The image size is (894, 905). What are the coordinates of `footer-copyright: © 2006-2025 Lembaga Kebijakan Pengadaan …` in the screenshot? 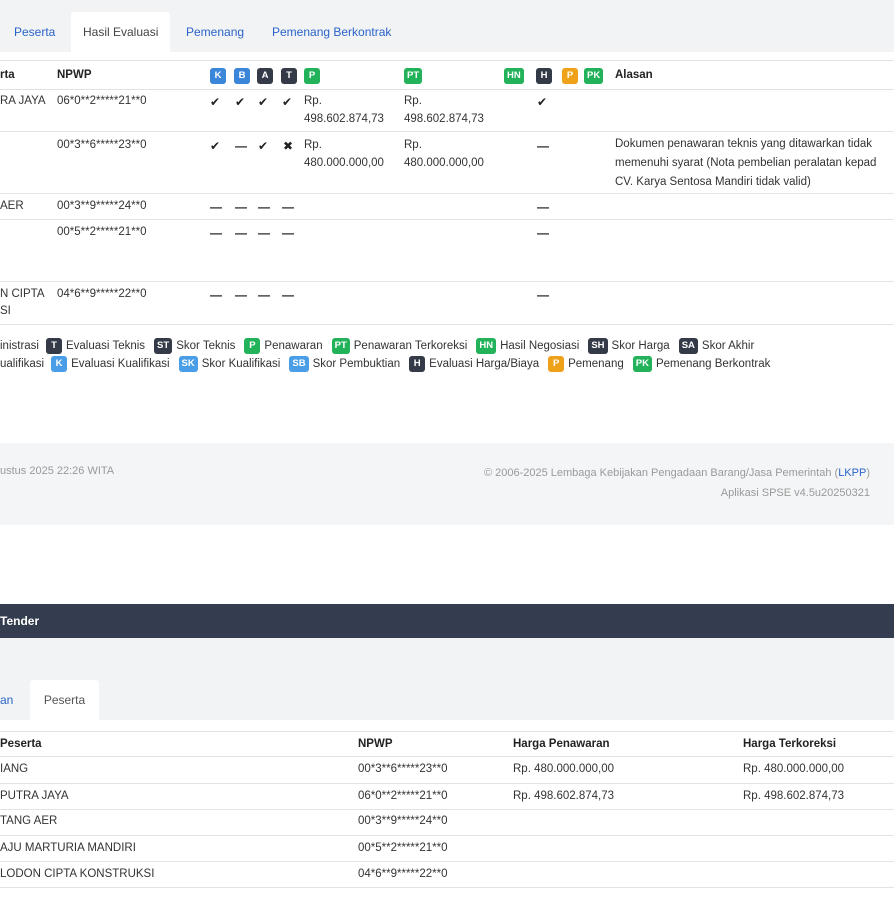 It's located at (676, 473).